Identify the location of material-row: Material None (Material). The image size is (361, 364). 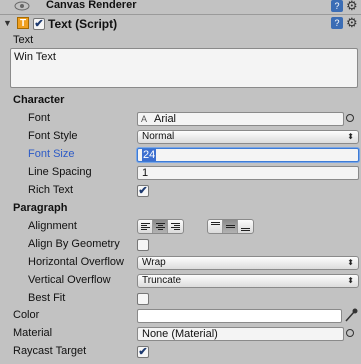
(180, 334).